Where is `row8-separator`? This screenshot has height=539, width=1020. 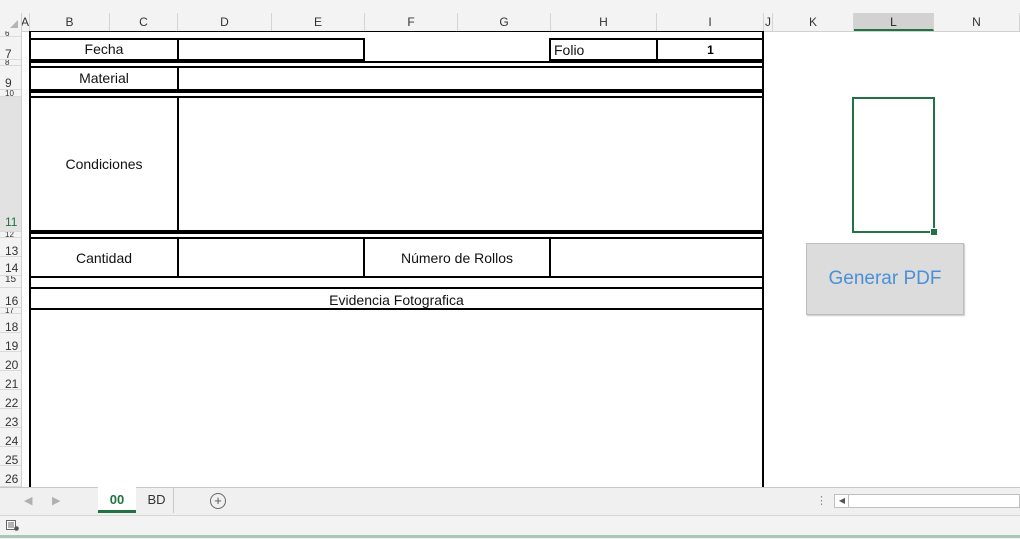
row8-separator is located at coordinates (396, 62).